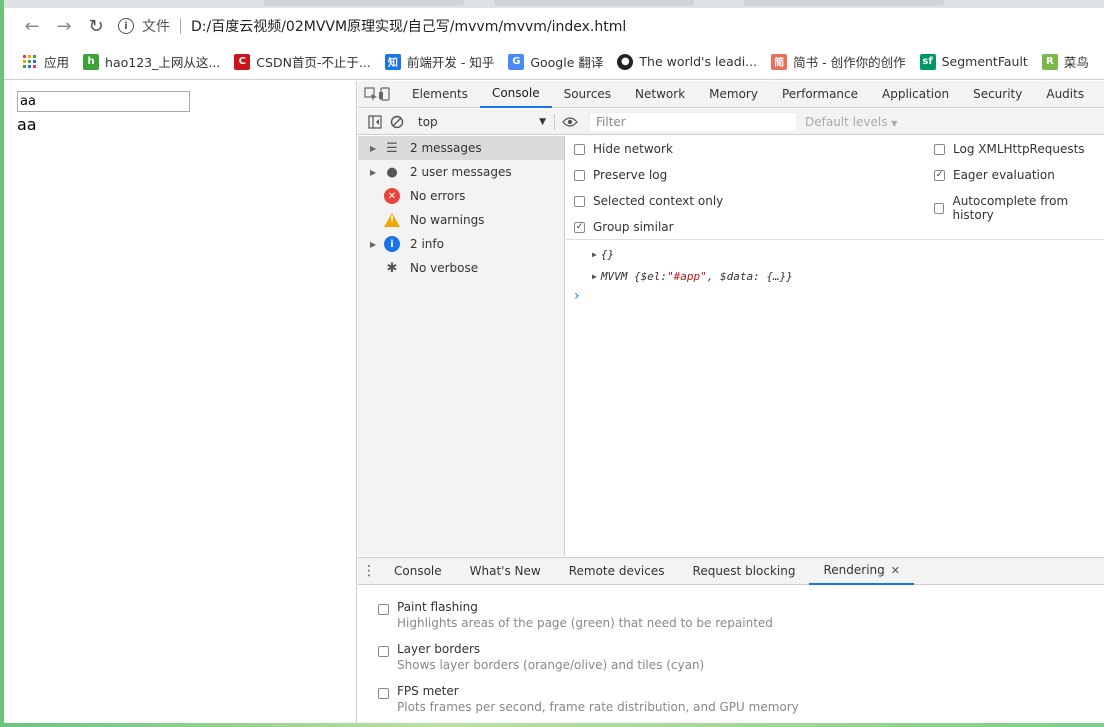 This screenshot has width=1104, height=727. I want to click on close-icon: ✕, so click(895, 570).